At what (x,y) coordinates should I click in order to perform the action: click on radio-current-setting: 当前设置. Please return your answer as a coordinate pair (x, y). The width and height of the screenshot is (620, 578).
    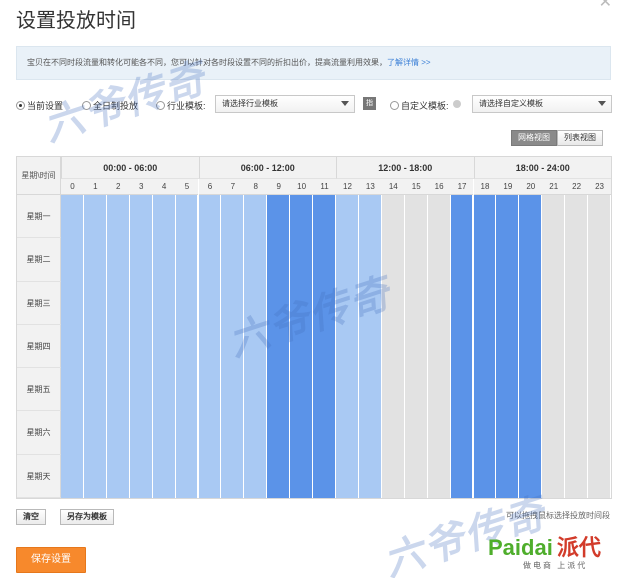
    Looking at the image, I should click on (39, 105).